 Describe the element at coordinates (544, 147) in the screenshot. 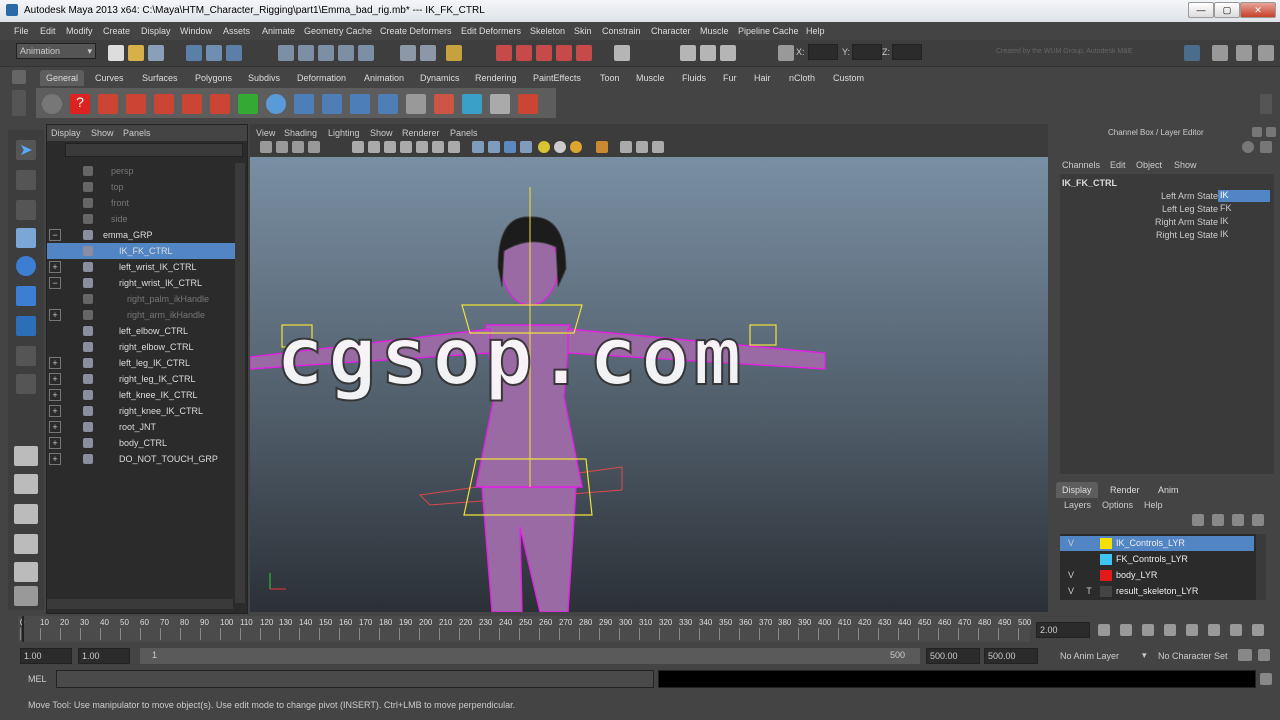

I see `default-light-icon` at that location.